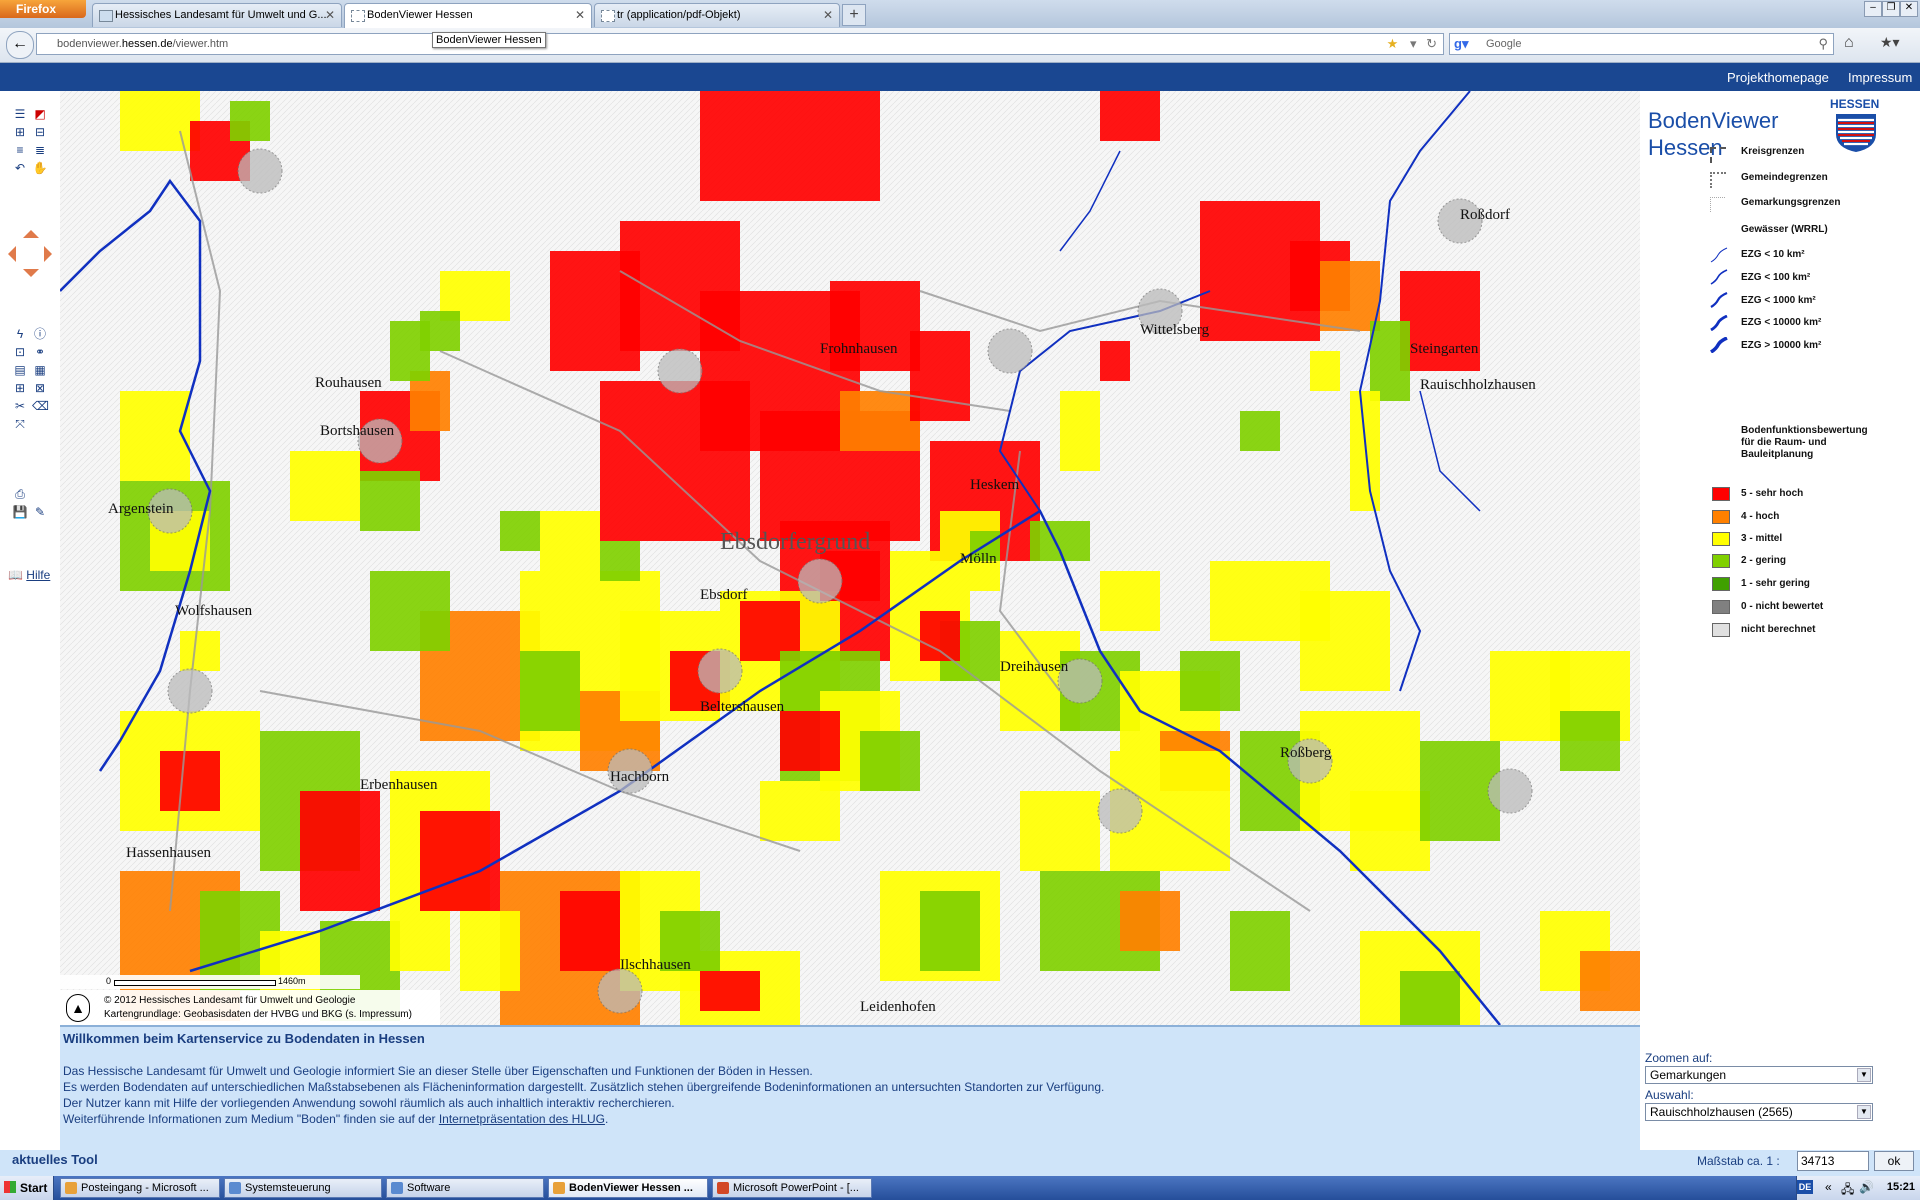 This screenshot has height=1201, width=1920. Describe the element at coordinates (303, 1188) in the screenshot. I see `taskbar-item-control-panel: Systemsteuerung` at that location.